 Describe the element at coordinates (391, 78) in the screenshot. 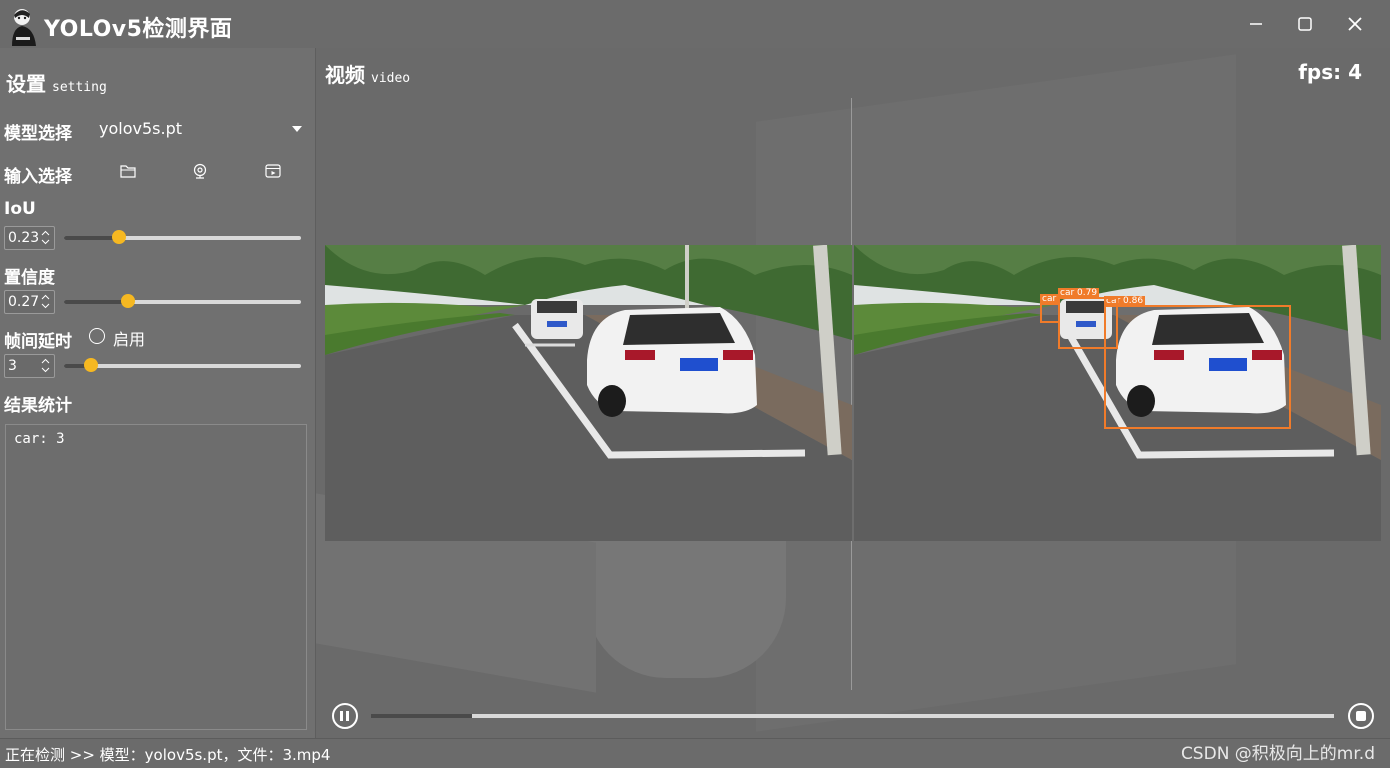

I see `video-subtitle: video` at that location.